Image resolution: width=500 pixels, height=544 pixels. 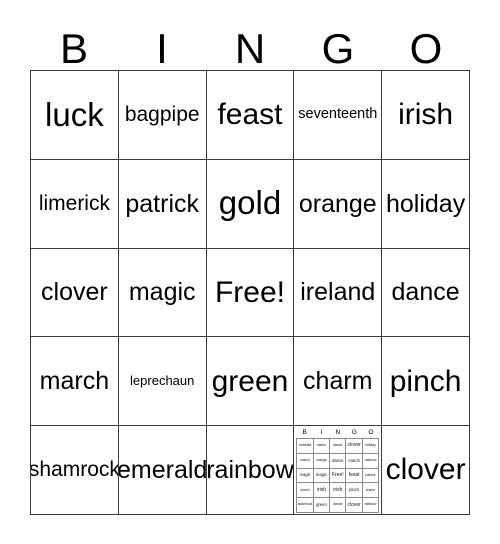 I want to click on bingo-cell-label: rainbow, so click(x=250, y=469).